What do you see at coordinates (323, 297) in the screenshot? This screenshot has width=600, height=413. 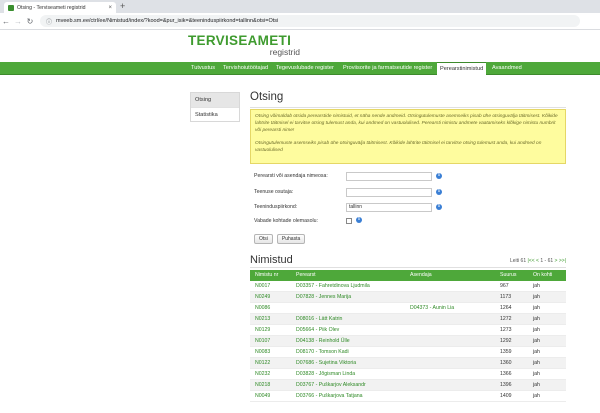 I see `cell-perearst: D07828 - Jennes Marija` at bounding box center [323, 297].